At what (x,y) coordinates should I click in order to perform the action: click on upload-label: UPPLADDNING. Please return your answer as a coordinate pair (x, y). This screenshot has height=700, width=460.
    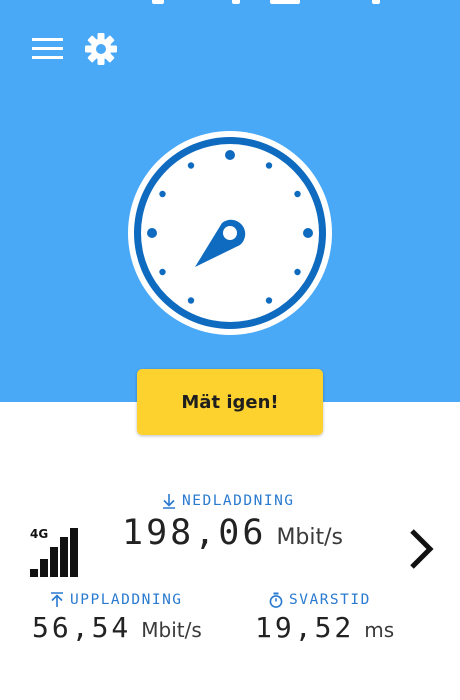
    Looking at the image, I should click on (116, 600).